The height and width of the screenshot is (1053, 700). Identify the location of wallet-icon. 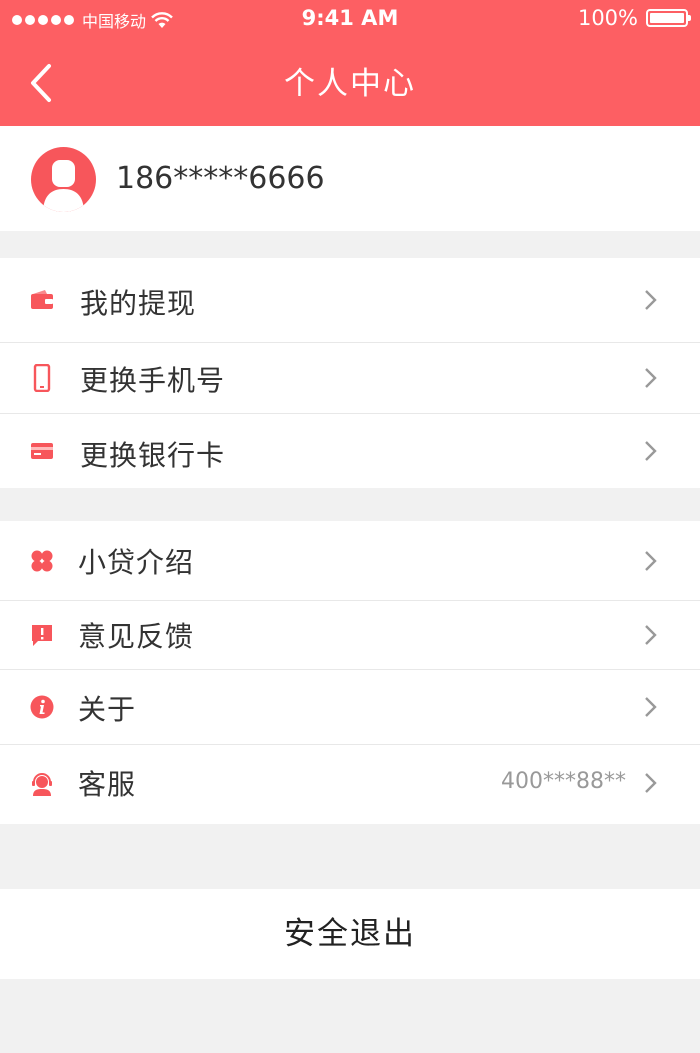
(42, 299).